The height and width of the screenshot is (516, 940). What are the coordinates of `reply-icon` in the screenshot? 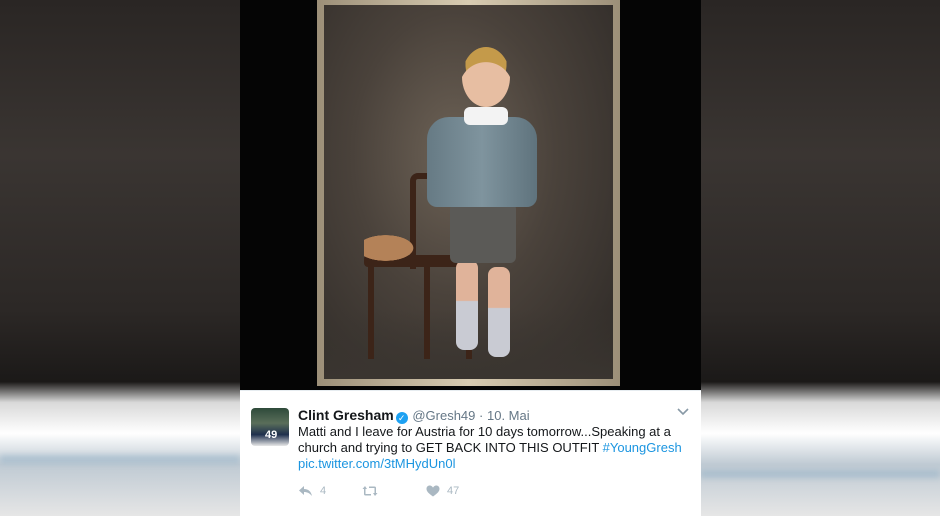 It's located at (305, 491).